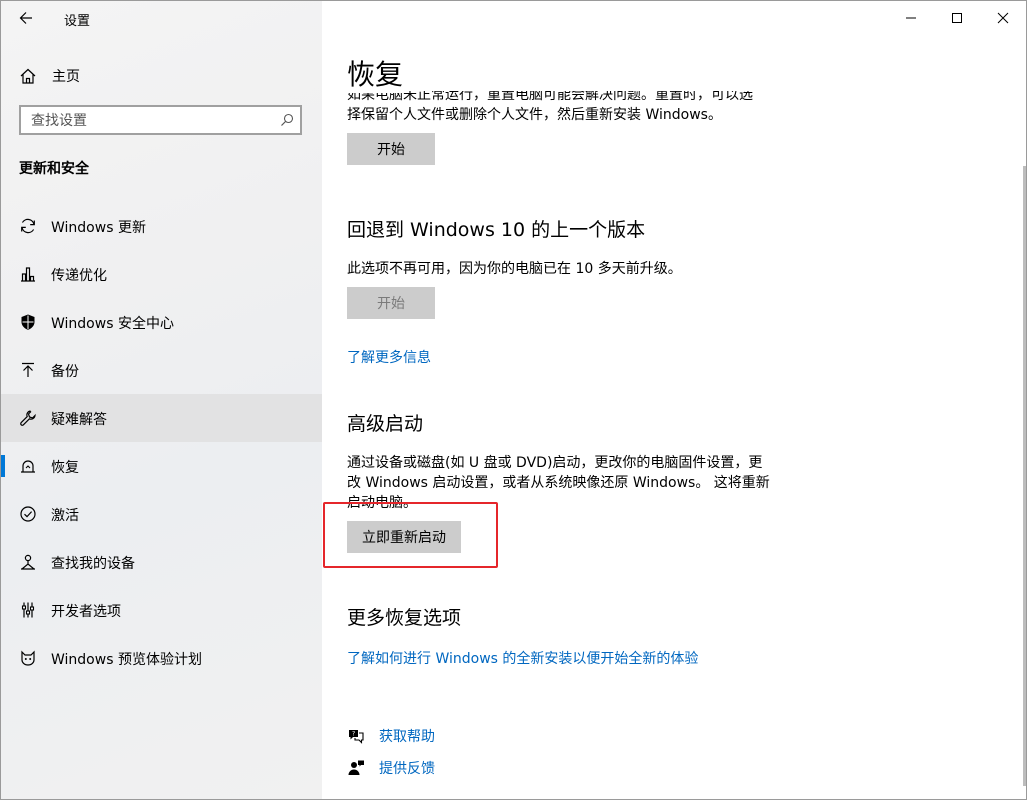 The width and height of the screenshot is (1027, 800). I want to click on search-box, so click(160, 120).